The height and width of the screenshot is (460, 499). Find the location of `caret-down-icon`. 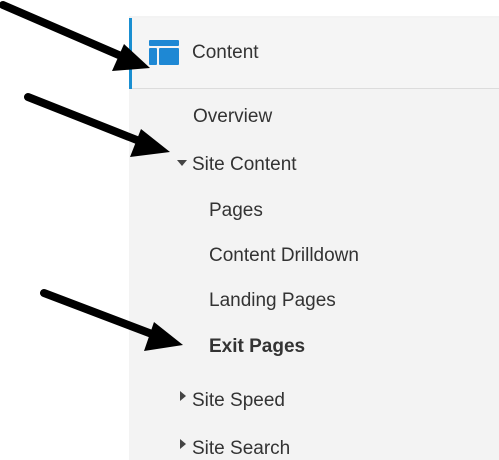

caret-down-icon is located at coordinates (182, 163).